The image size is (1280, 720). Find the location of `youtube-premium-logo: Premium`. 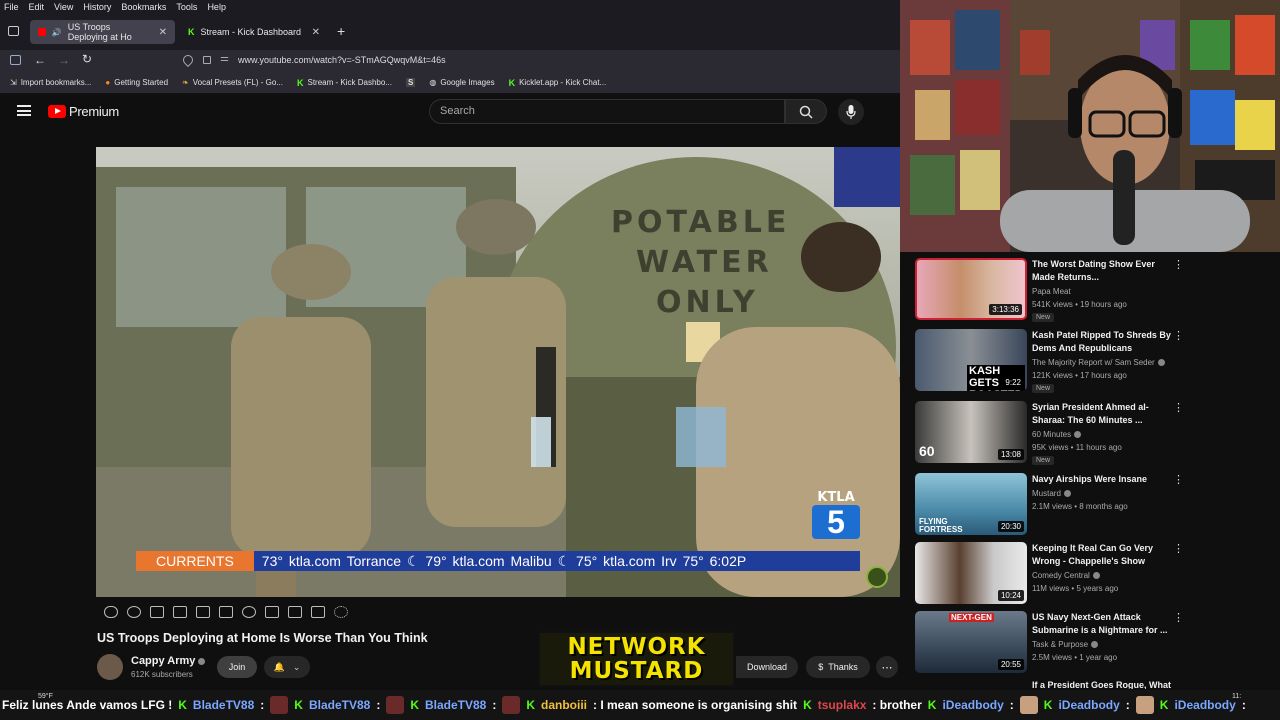

youtube-premium-logo: Premium is located at coordinates (83, 111).